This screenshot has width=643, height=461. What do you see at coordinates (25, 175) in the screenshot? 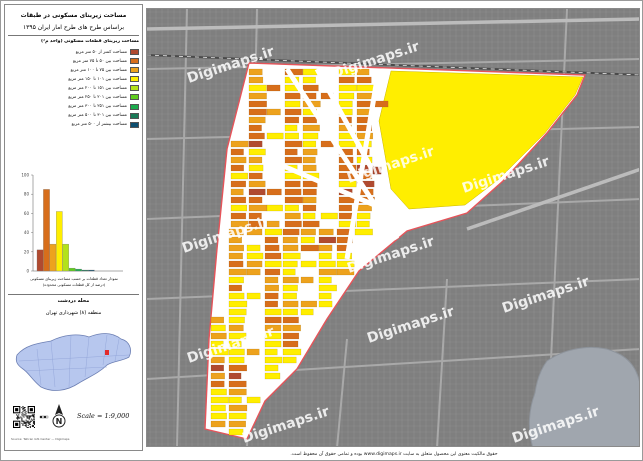
I see `y-tick-label: 100` at bounding box center [25, 175].